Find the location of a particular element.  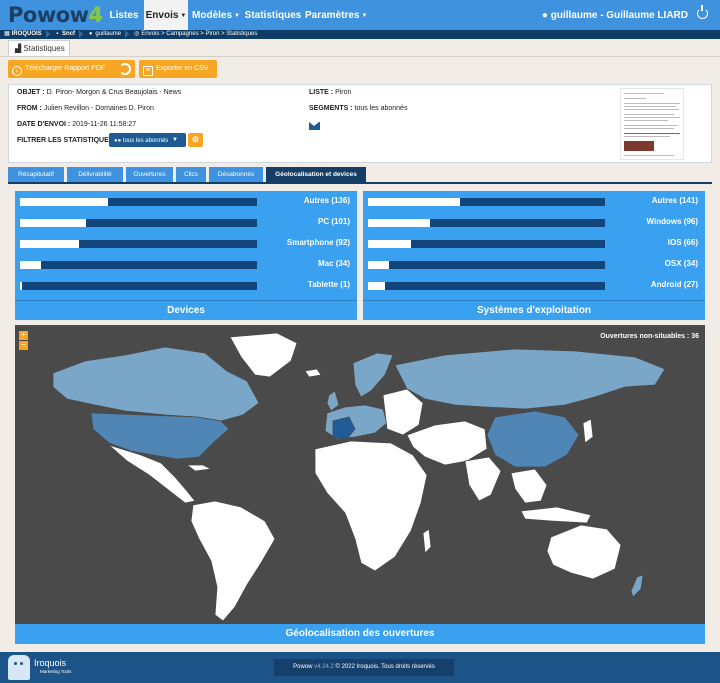

breadcrumb-user: ● guillaume is located at coordinates (104, 34).